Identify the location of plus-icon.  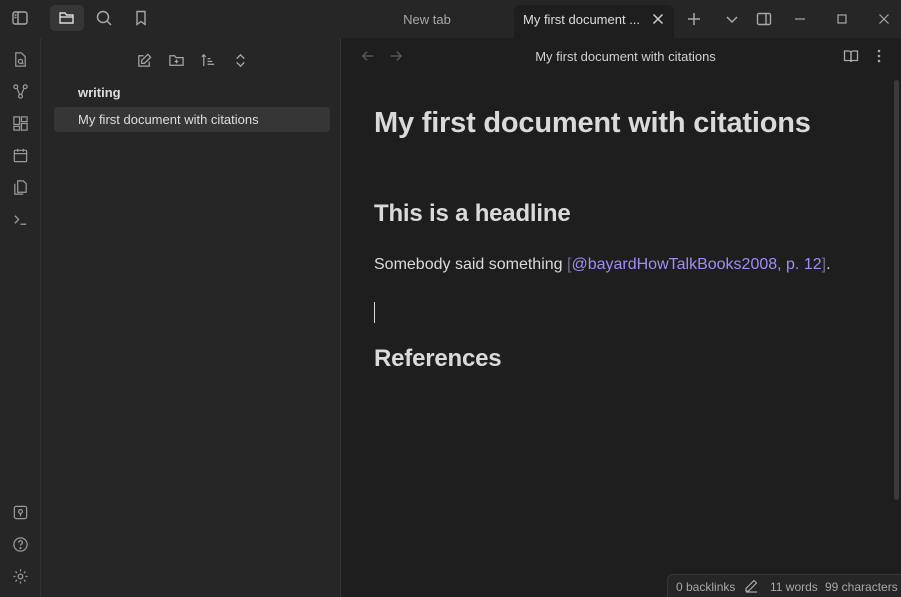
(694, 19).